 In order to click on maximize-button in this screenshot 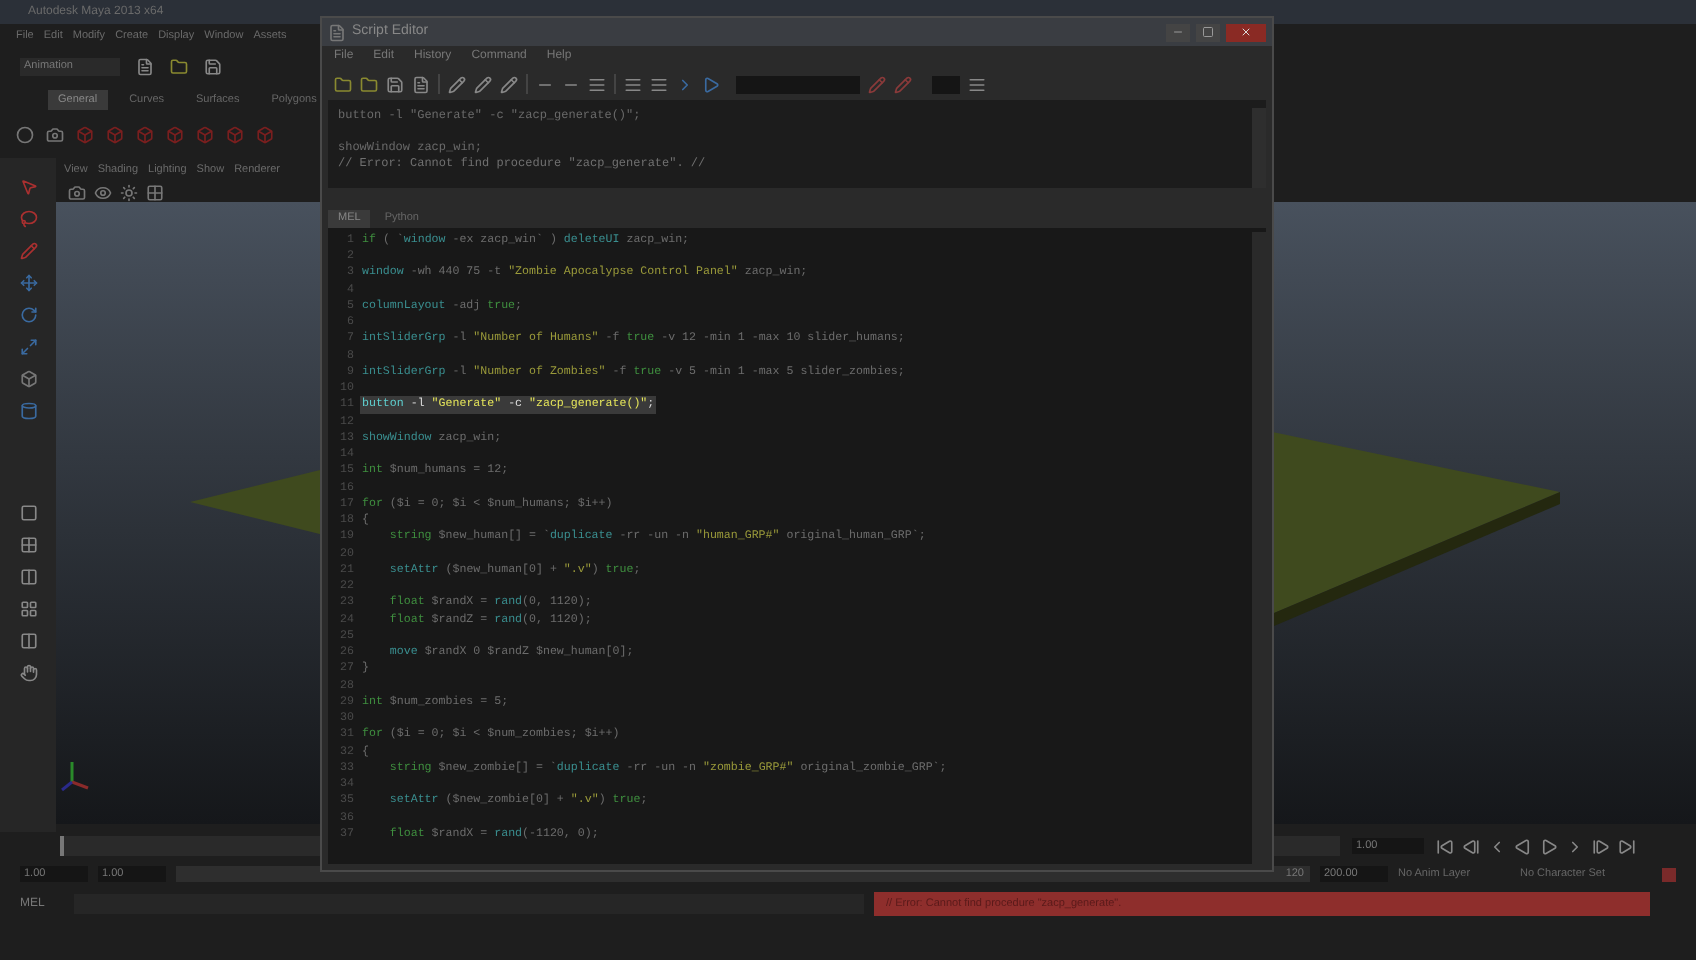, I will do `click(1208, 32)`.